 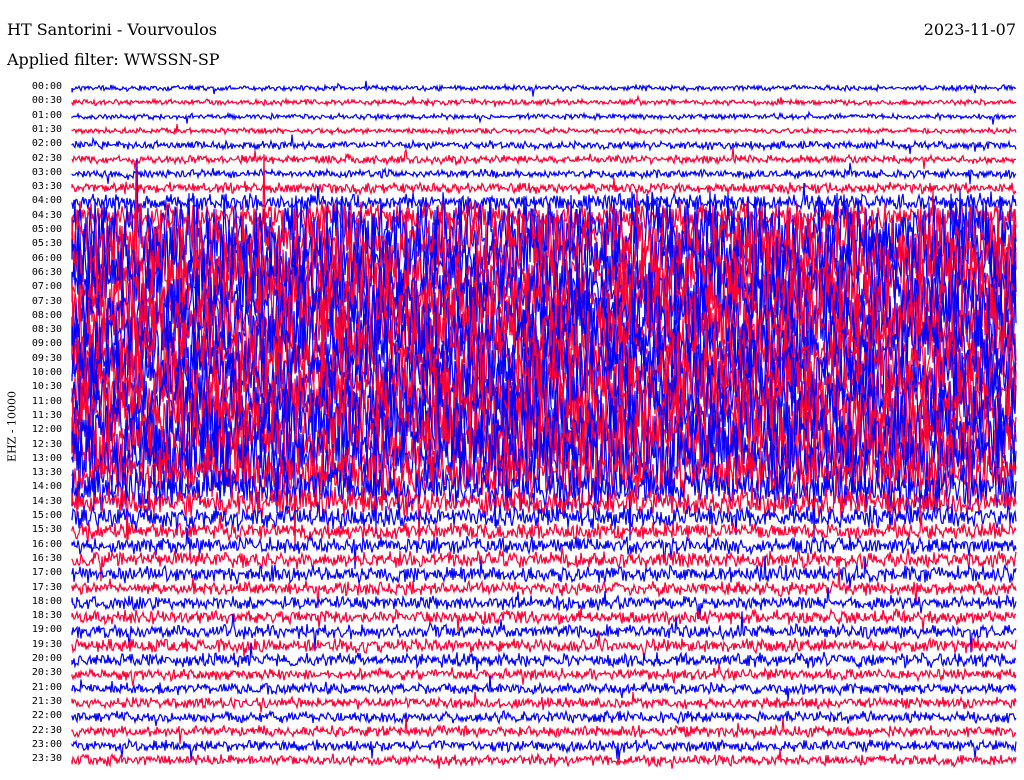 I want to click on trace-1930, so click(x=544, y=645).